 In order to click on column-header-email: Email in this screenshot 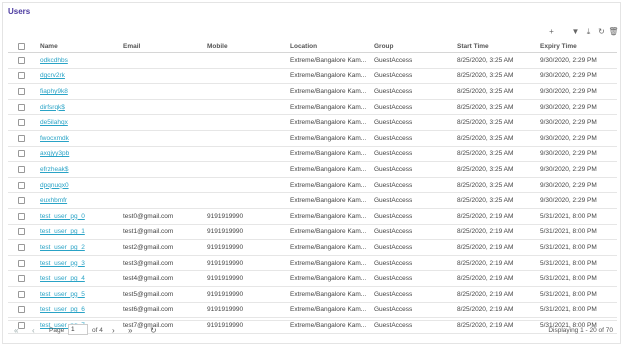, I will do `click(163, 46)`.